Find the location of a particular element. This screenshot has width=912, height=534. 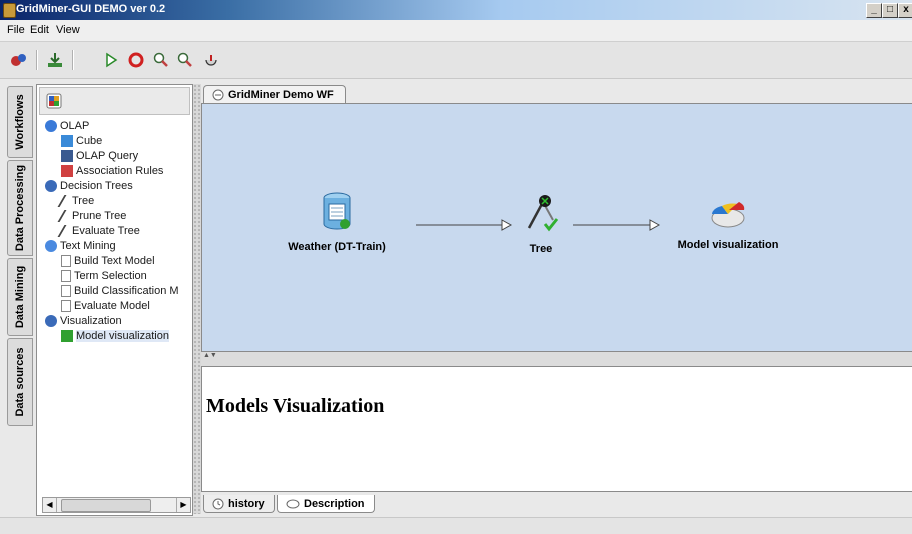

tree-item-label: Visualization is located at coordinates (91, 320).